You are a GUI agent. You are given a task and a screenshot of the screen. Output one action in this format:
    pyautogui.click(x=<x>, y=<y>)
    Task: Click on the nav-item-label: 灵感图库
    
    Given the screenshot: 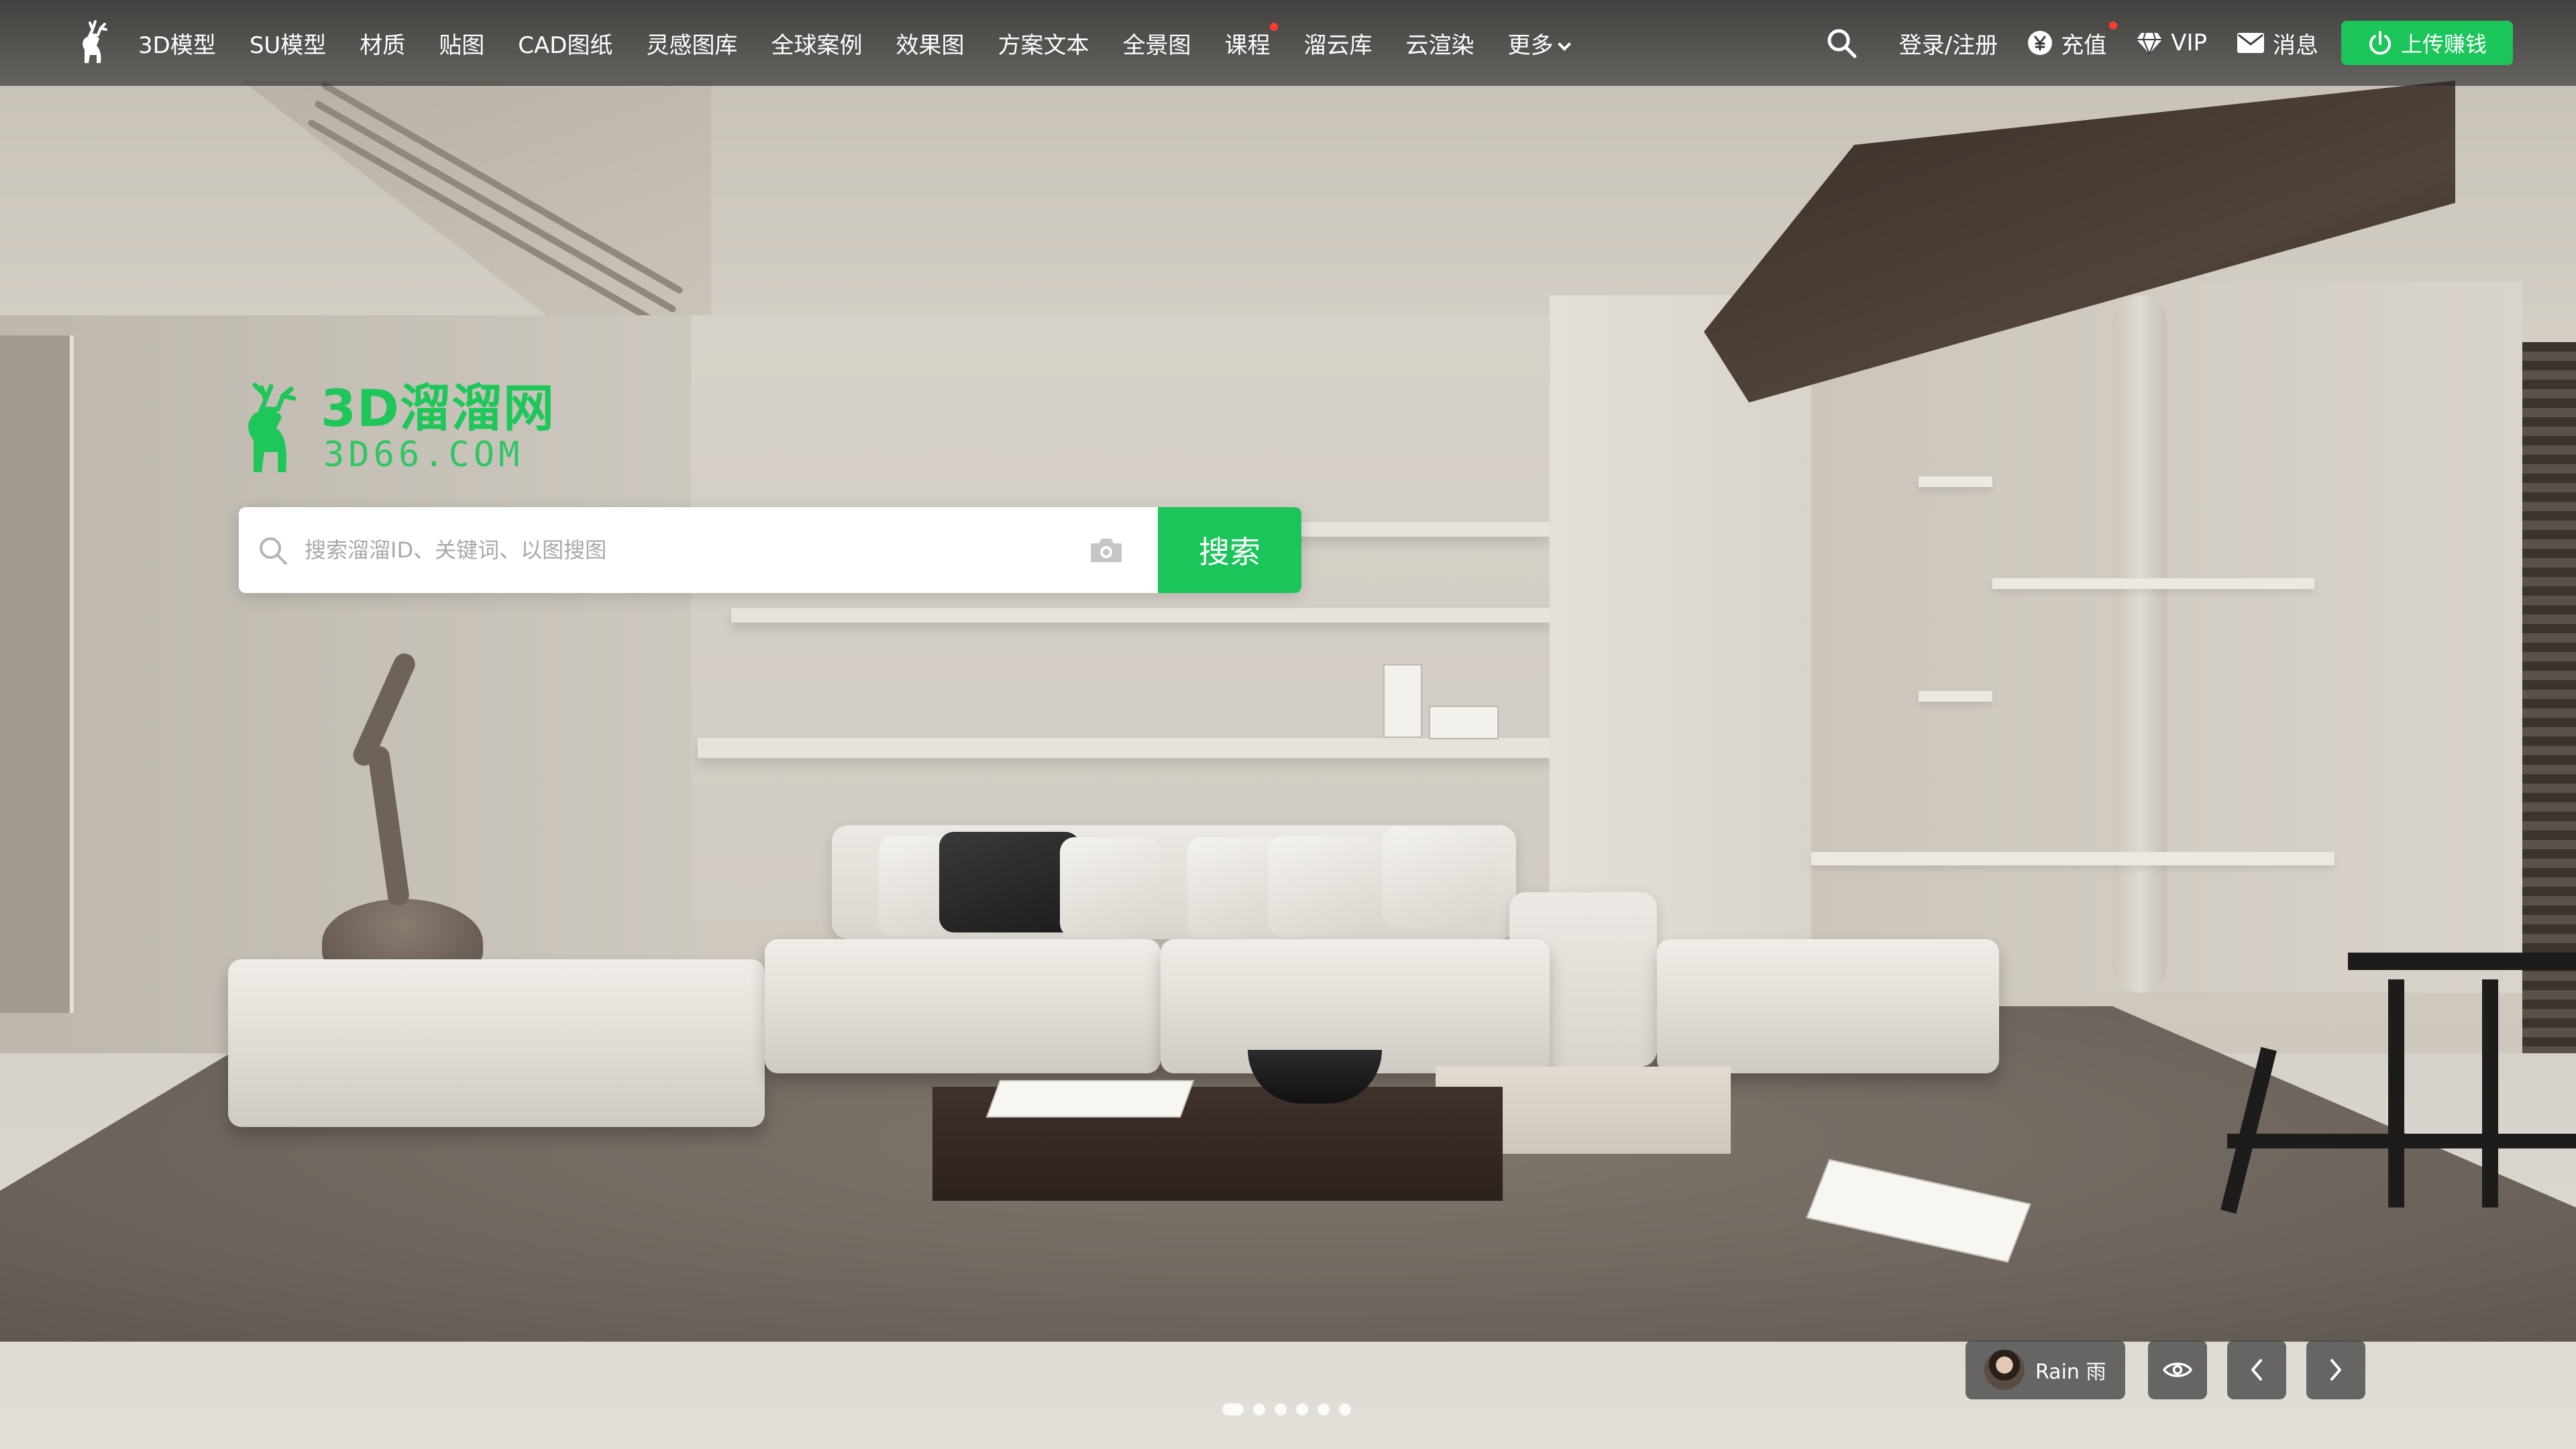 What is the action you would take?
    pyautogui.click(x=692, y=45)
    